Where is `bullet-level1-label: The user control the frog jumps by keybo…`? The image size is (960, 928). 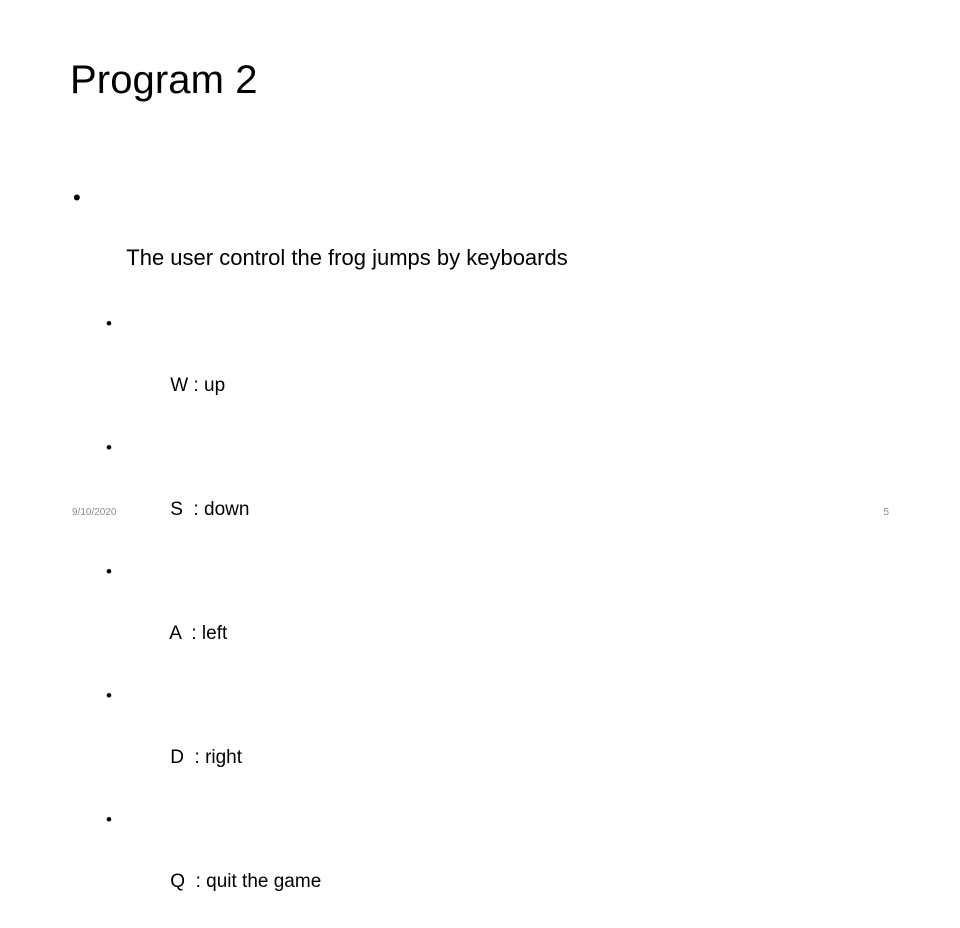 bullet-level1-label: The user control the frog jumps by keybo… is located at coordinates (347, 257).